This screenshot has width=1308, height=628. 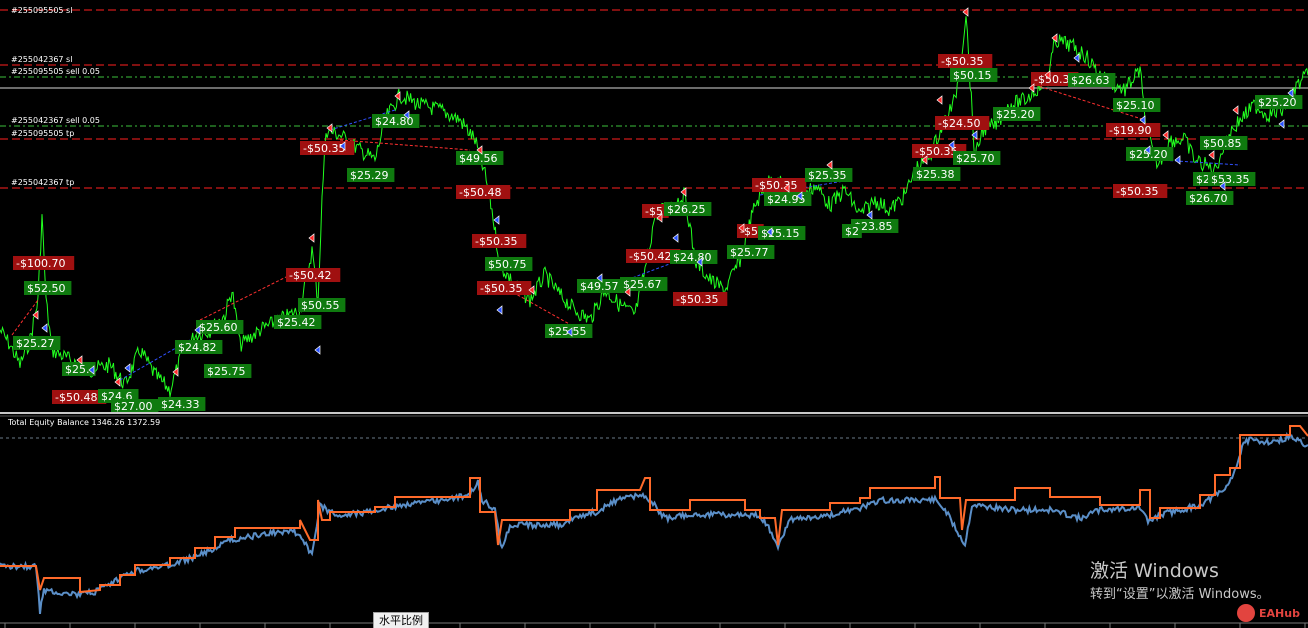 What do you see at coordinates (1090, 80) in the screenshot?
I see `trade-result-tag: $26.63` at bounding box center [1090, 80].